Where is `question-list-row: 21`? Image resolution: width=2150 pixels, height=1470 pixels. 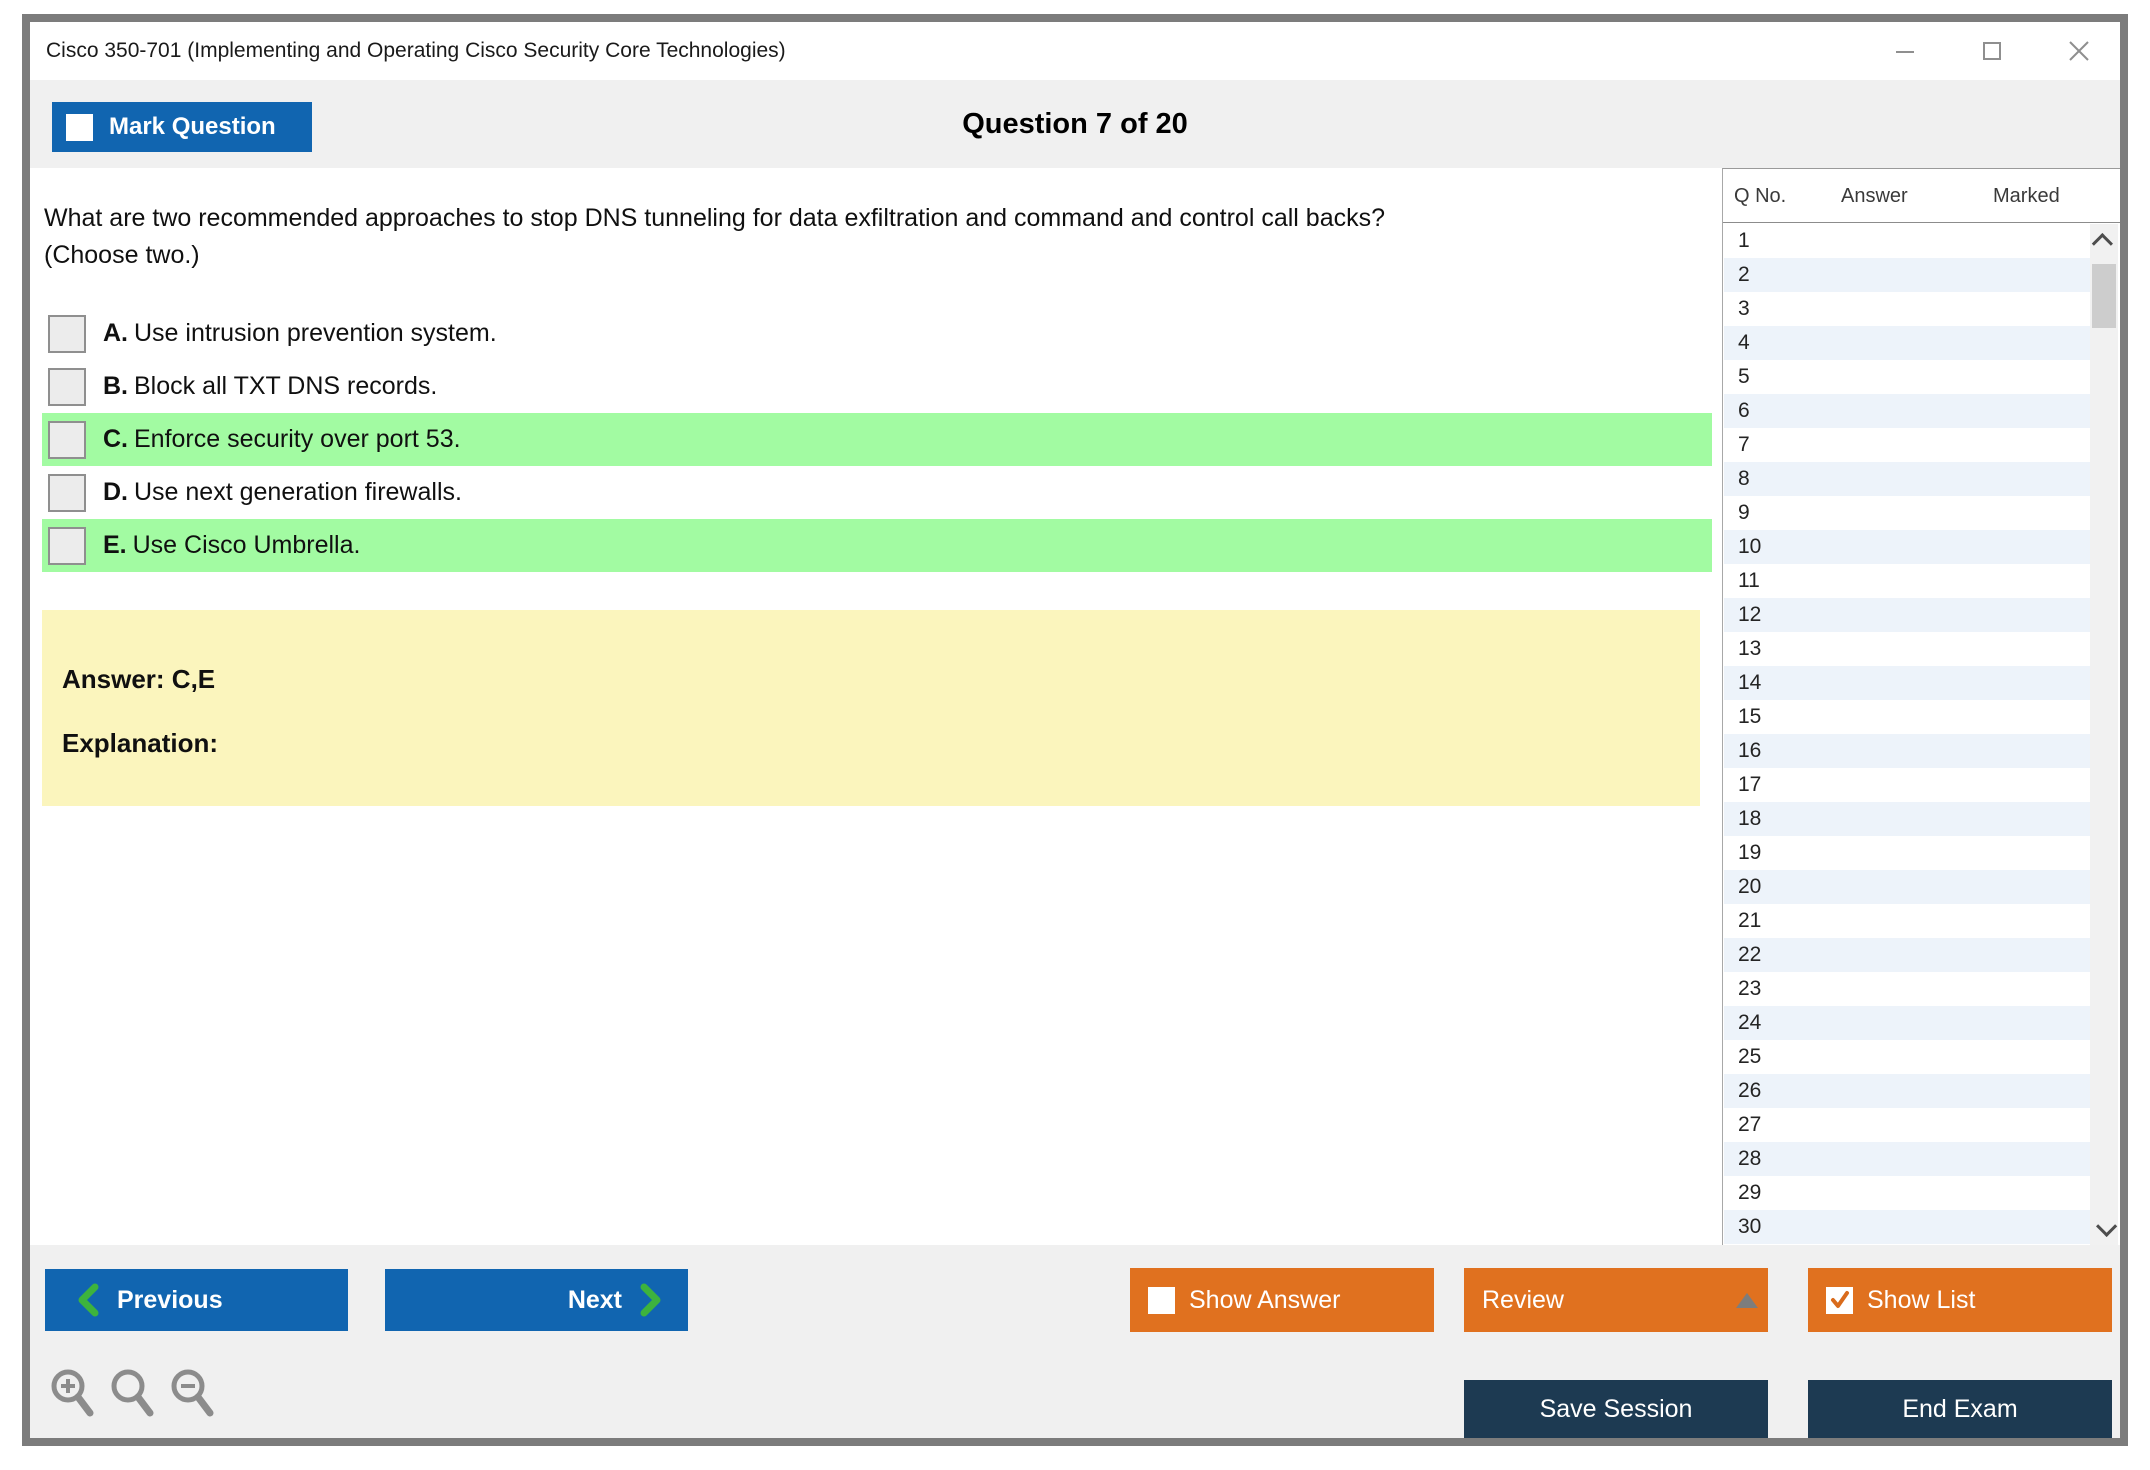
question-list-row: 21 is located at coordinates (1907, 921).